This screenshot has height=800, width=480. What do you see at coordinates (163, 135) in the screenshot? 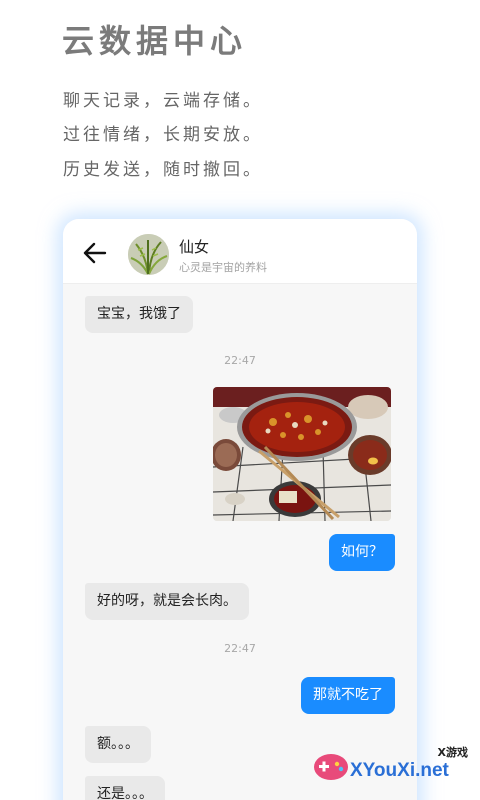
I see `promo-line-2: 过往情绪，长期安放。` at bounding box center [163, 135].